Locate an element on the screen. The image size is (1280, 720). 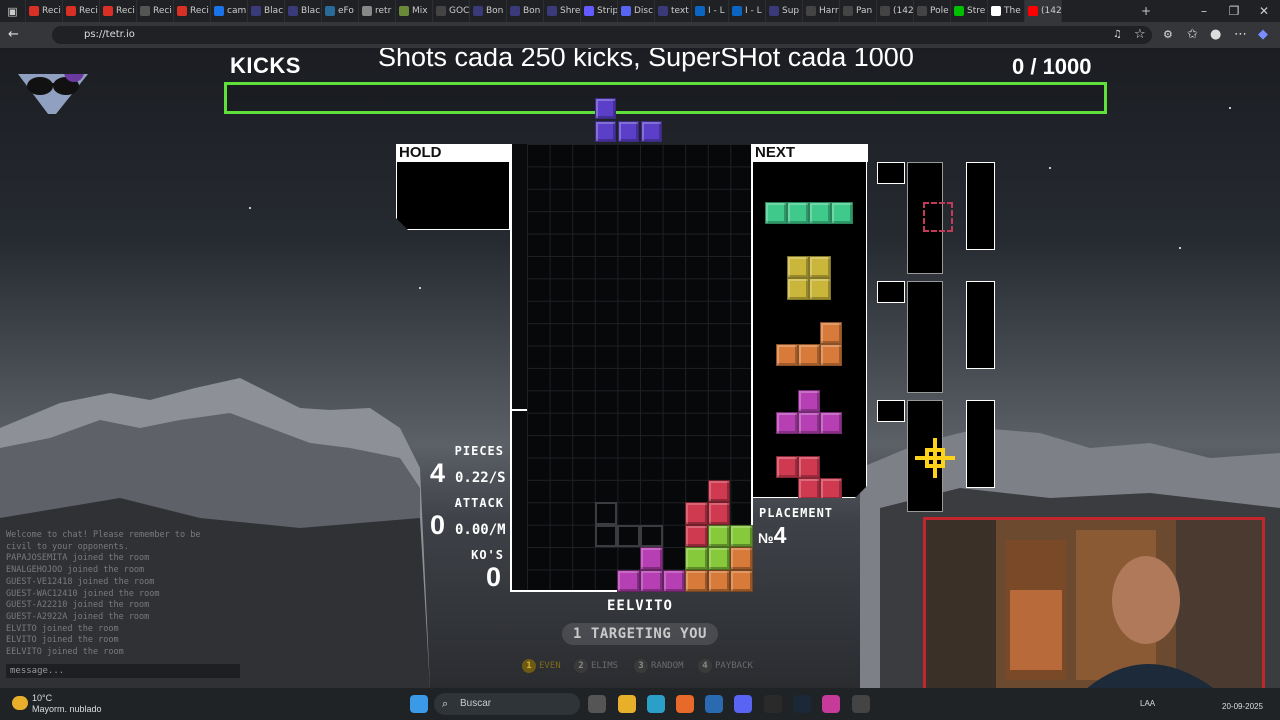
placement-value: №4 is located at coordinates (772, 535).